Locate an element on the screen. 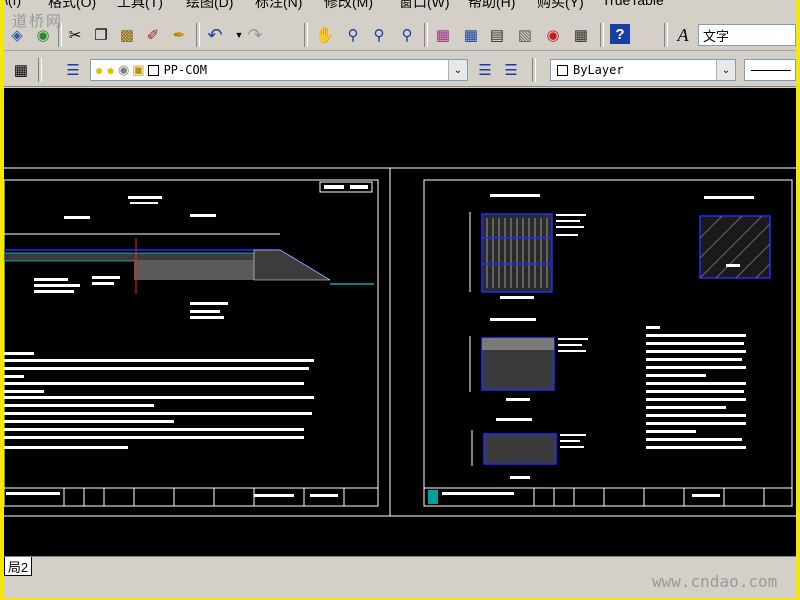  layer-properties-icon: ☰ is located at coordinates (73, 70).